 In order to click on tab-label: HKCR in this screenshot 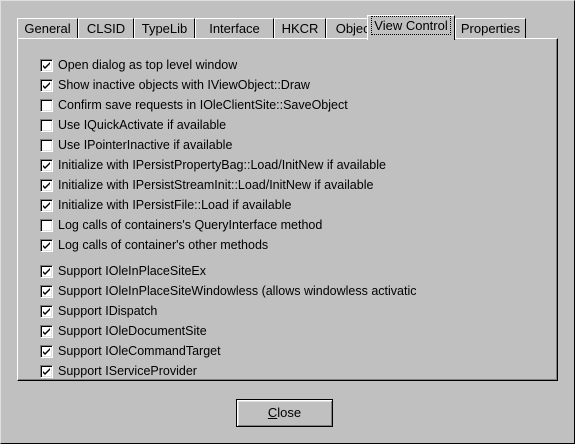, I will do `click(300, 28)`.